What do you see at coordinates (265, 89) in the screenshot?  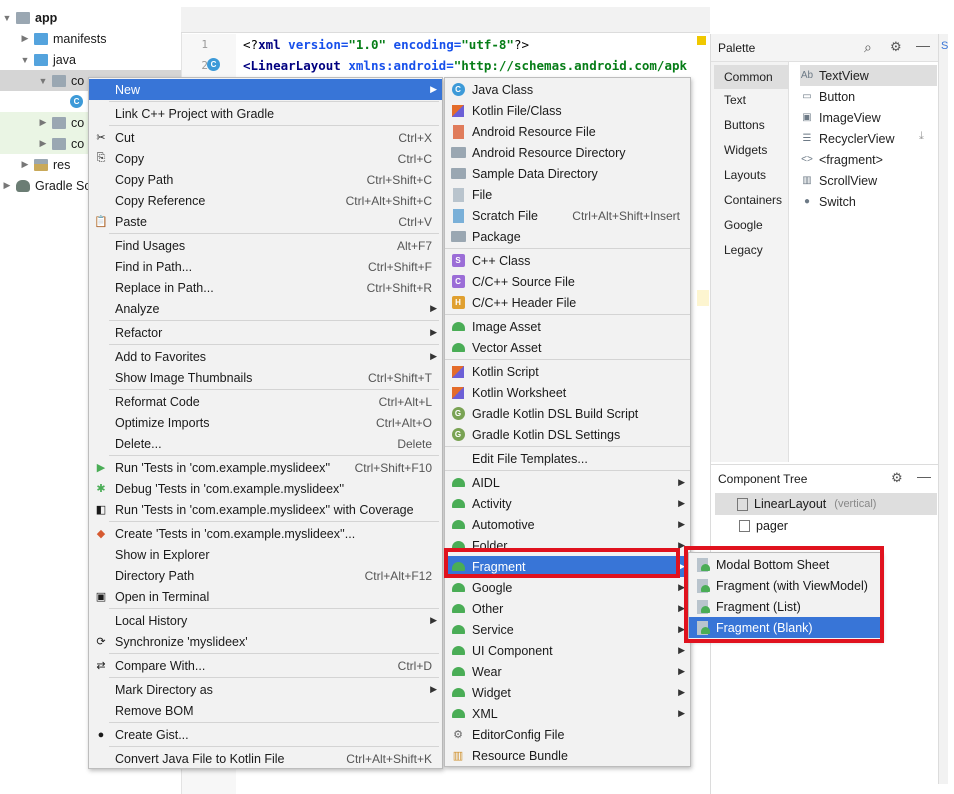 I see `menu-item-new: New ▶` at bounding box center [265, 89].